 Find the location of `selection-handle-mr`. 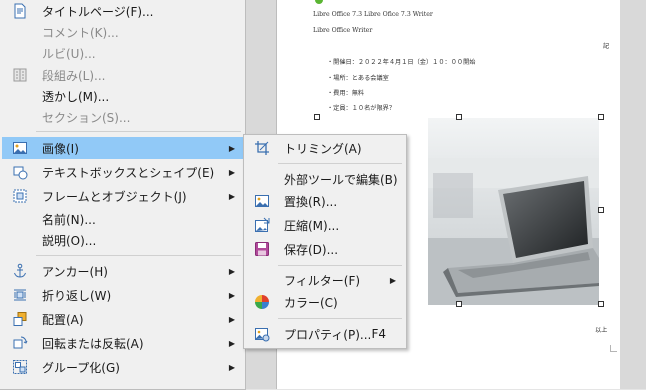

selection-handle-mr is located at coordinates (601, 210).